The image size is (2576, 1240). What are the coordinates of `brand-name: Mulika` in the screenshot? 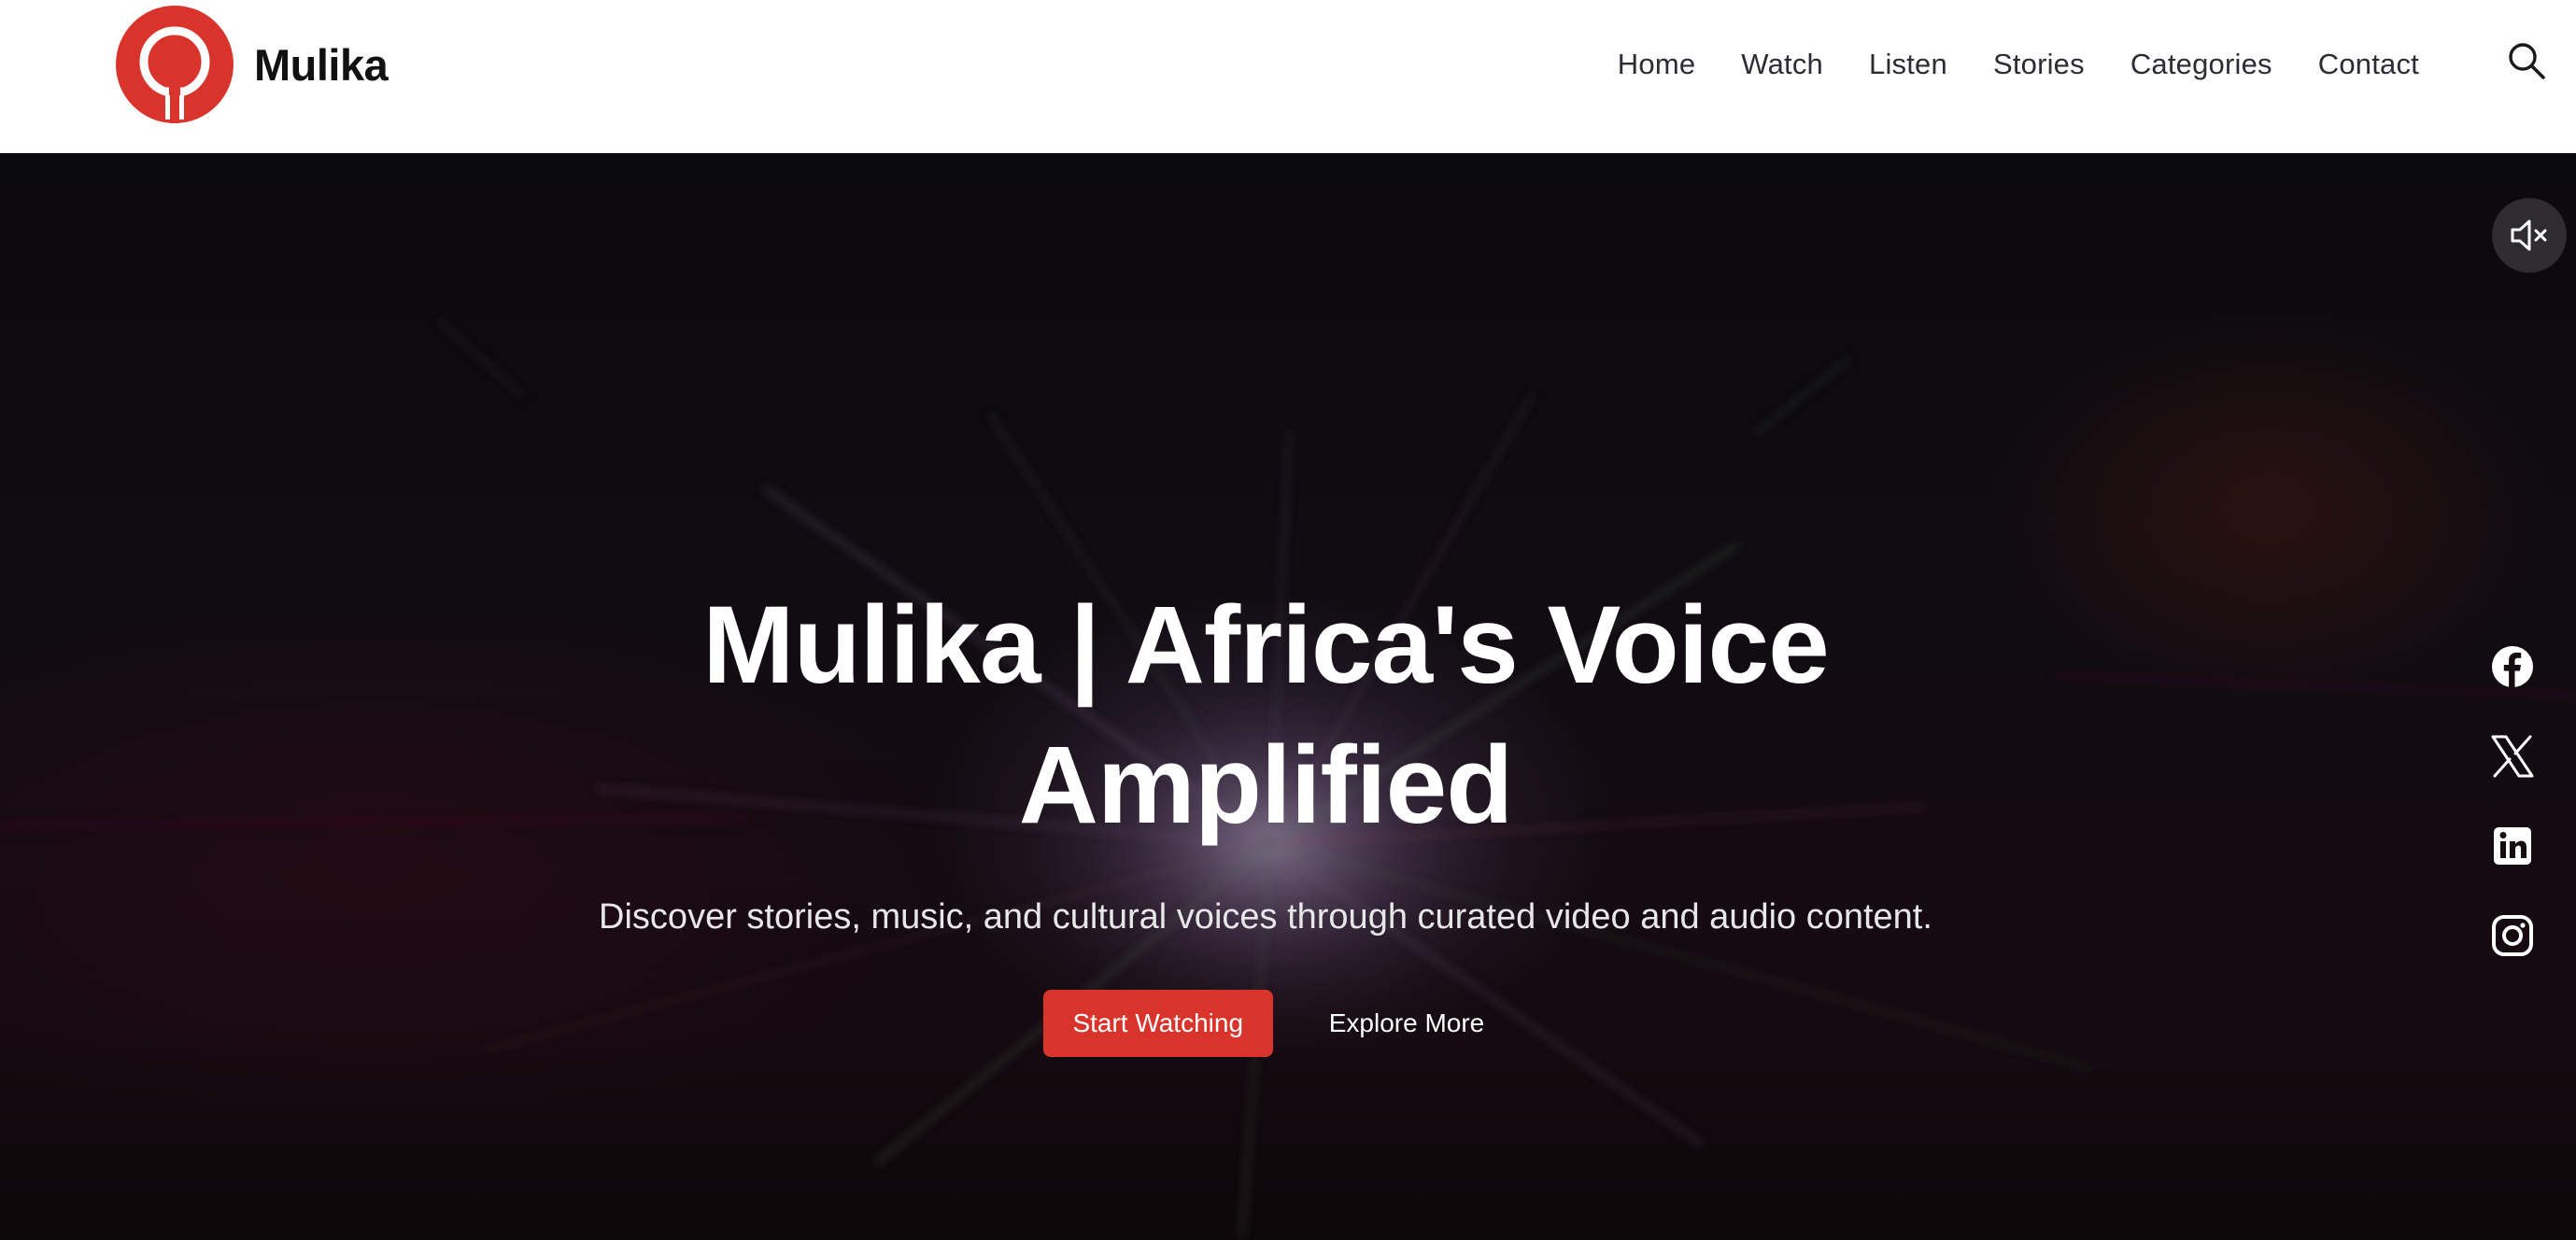 It's located at (321, 64).